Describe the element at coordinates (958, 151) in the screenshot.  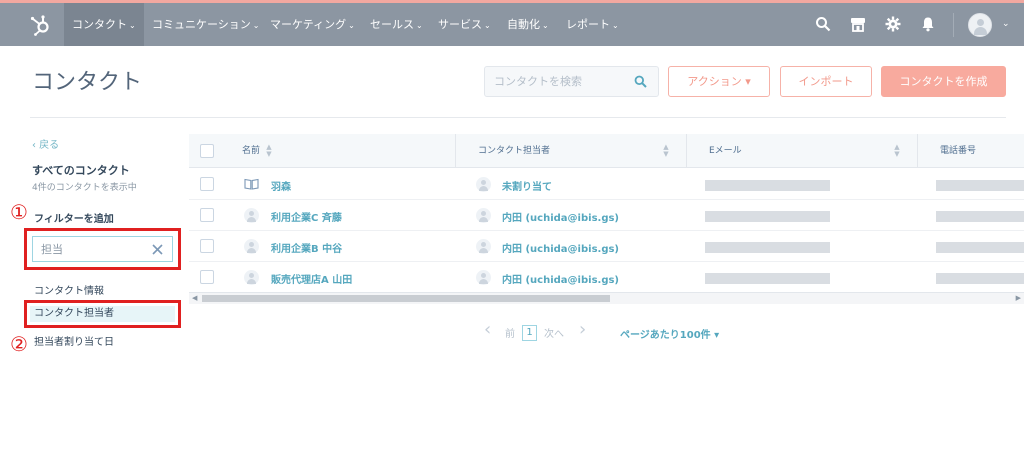
I see `column-header-phone: 電話番号` at that location.